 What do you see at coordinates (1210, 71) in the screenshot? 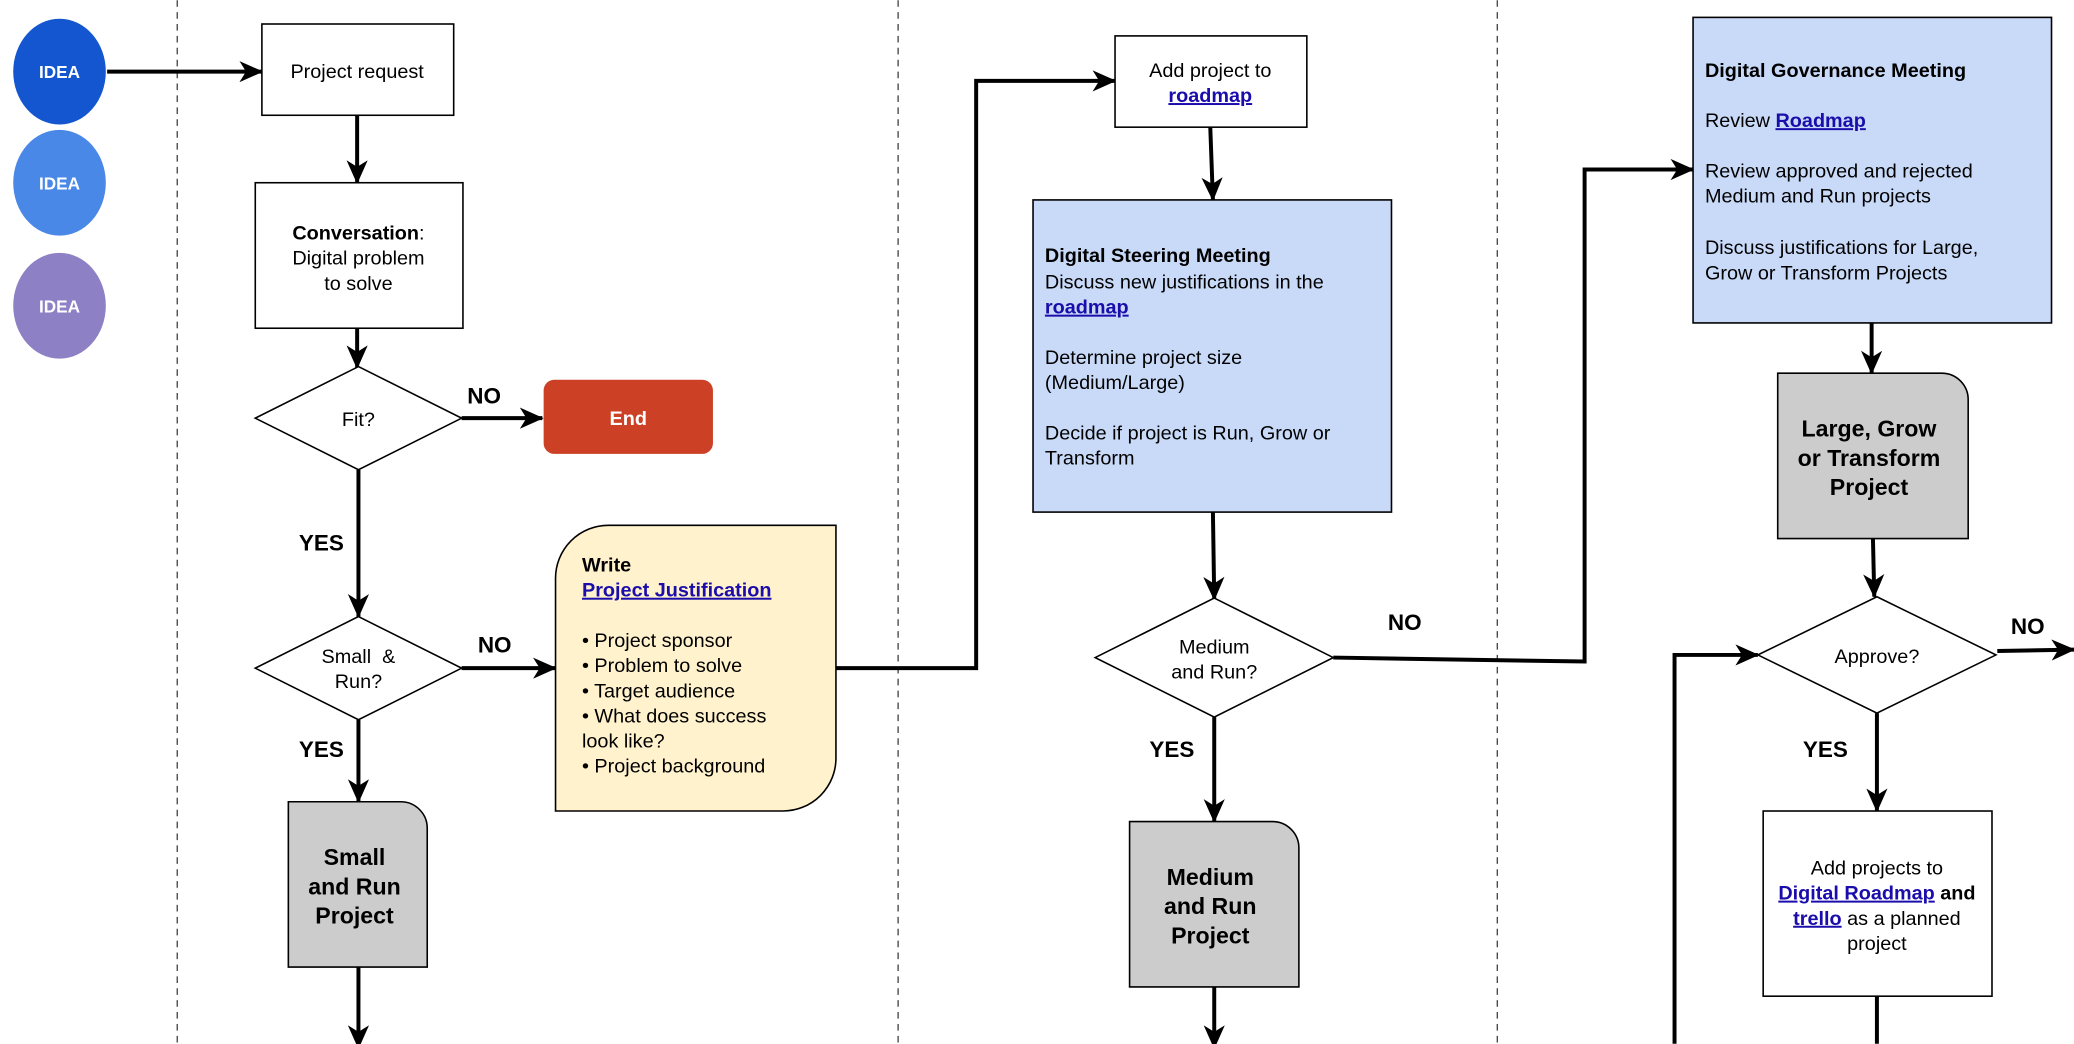
I see `svg-text: Add project to` at bounding box center [1210, 71].